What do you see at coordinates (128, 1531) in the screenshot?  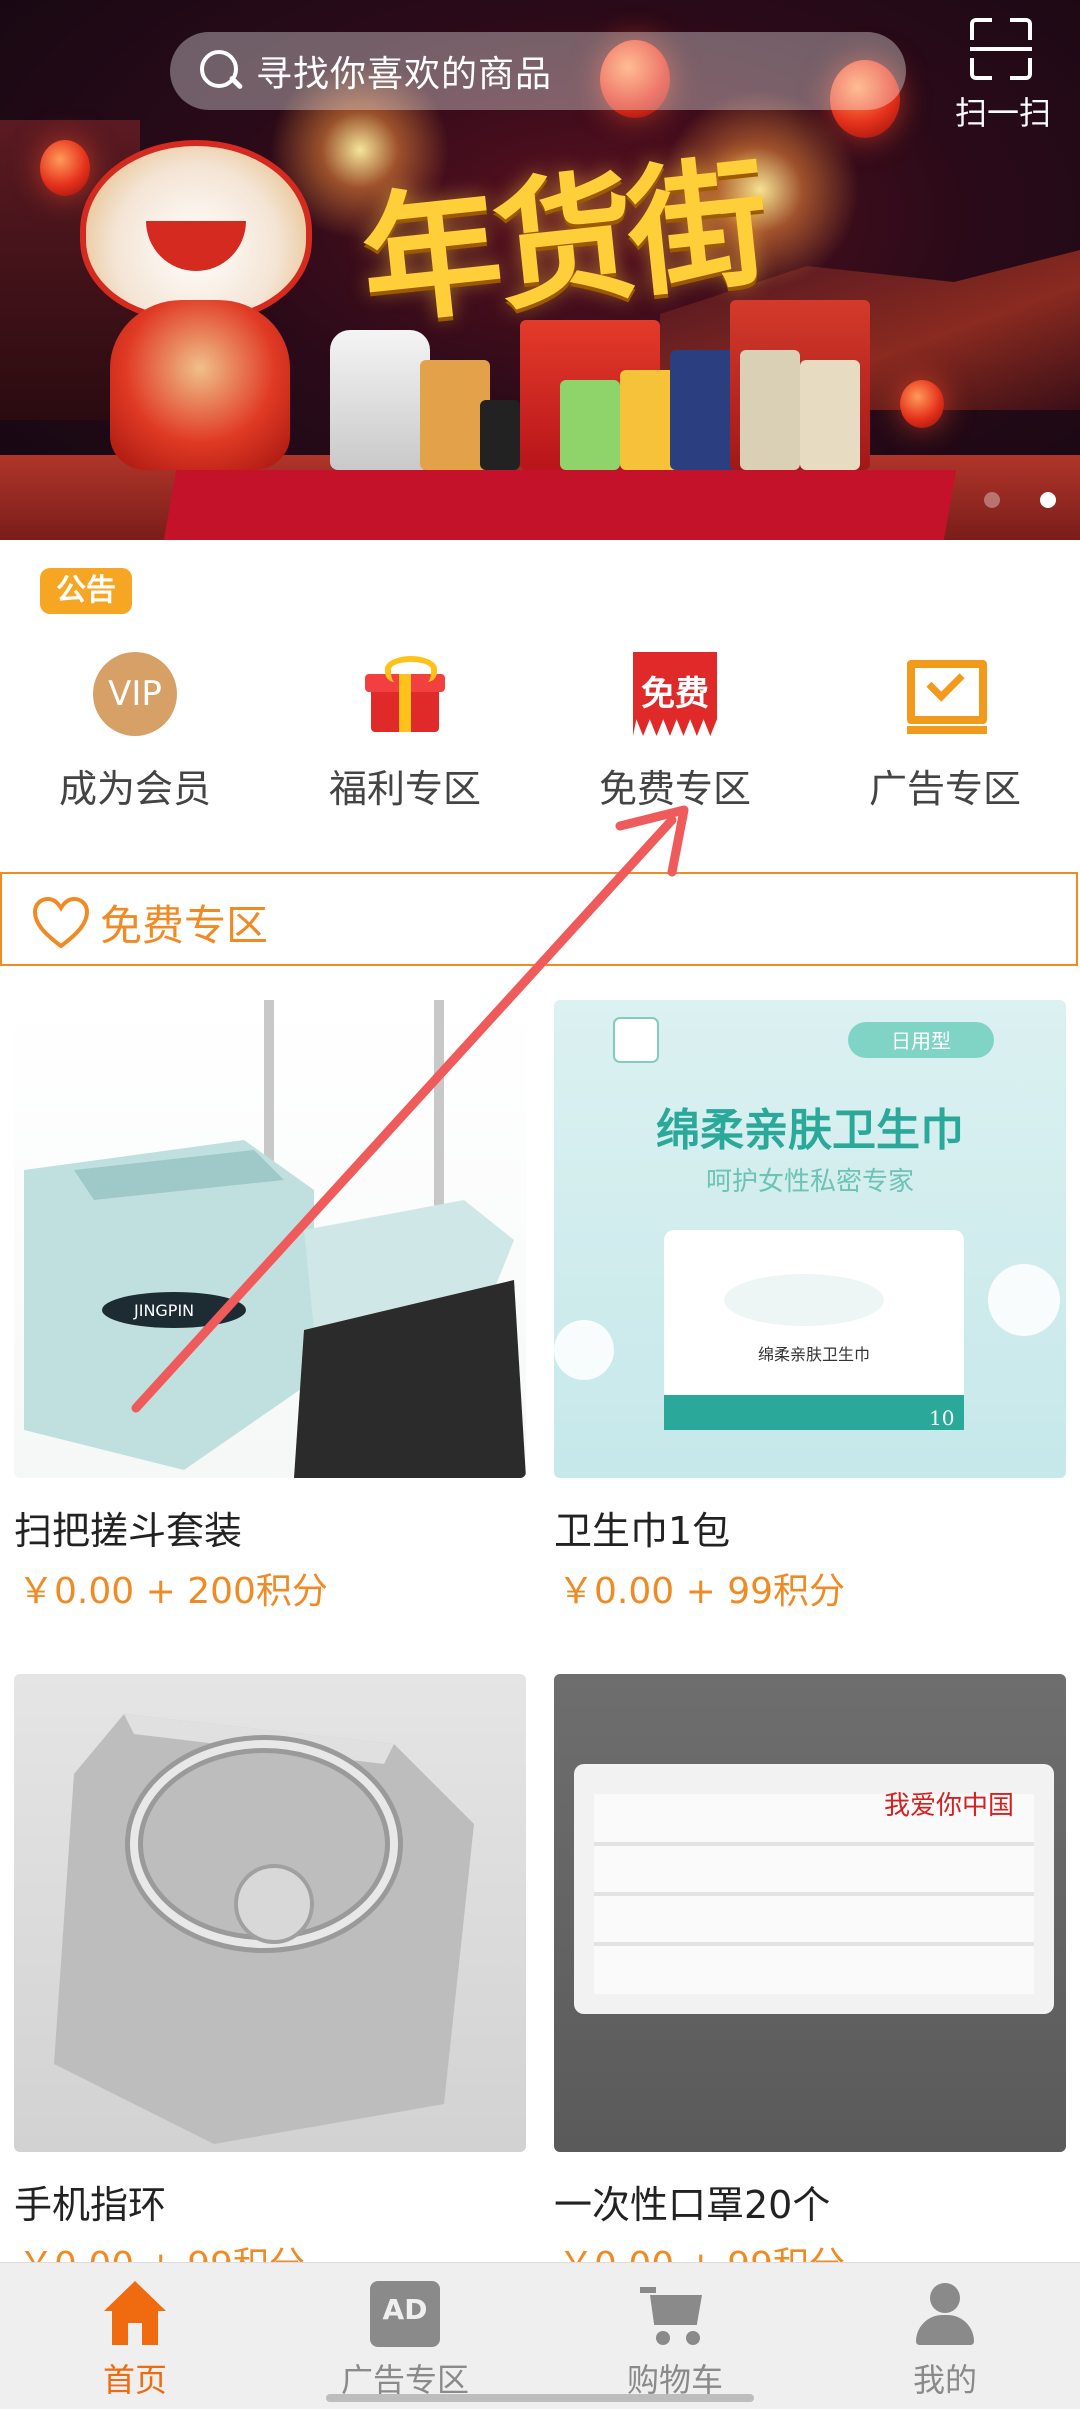 I see `product-name: 扫把搓斗套装` at bounding box center [128, 1531].